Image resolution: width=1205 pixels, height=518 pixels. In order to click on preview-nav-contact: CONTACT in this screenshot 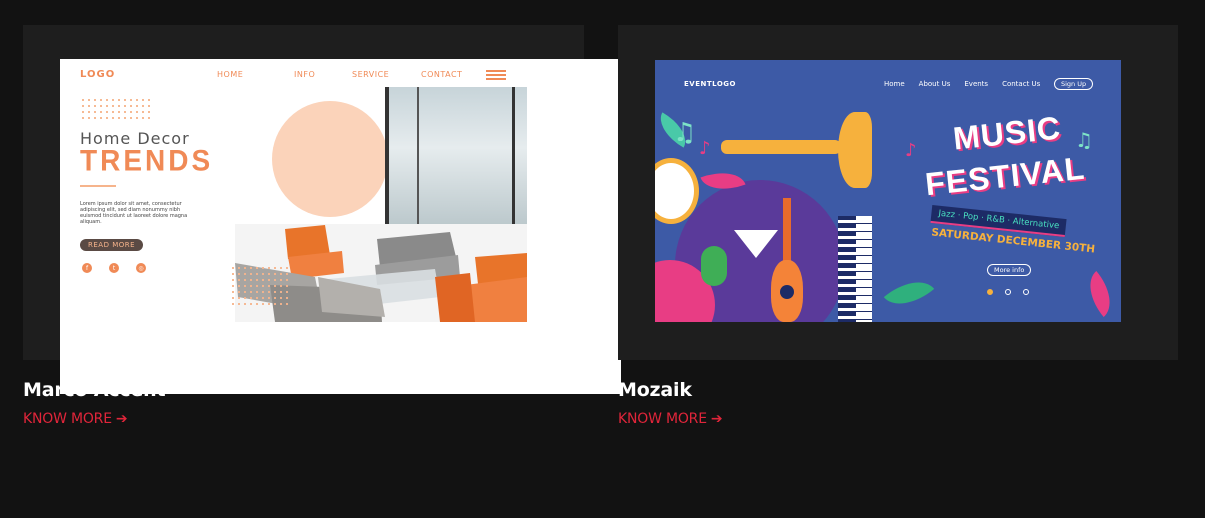, I will do `click(442, 74)`.